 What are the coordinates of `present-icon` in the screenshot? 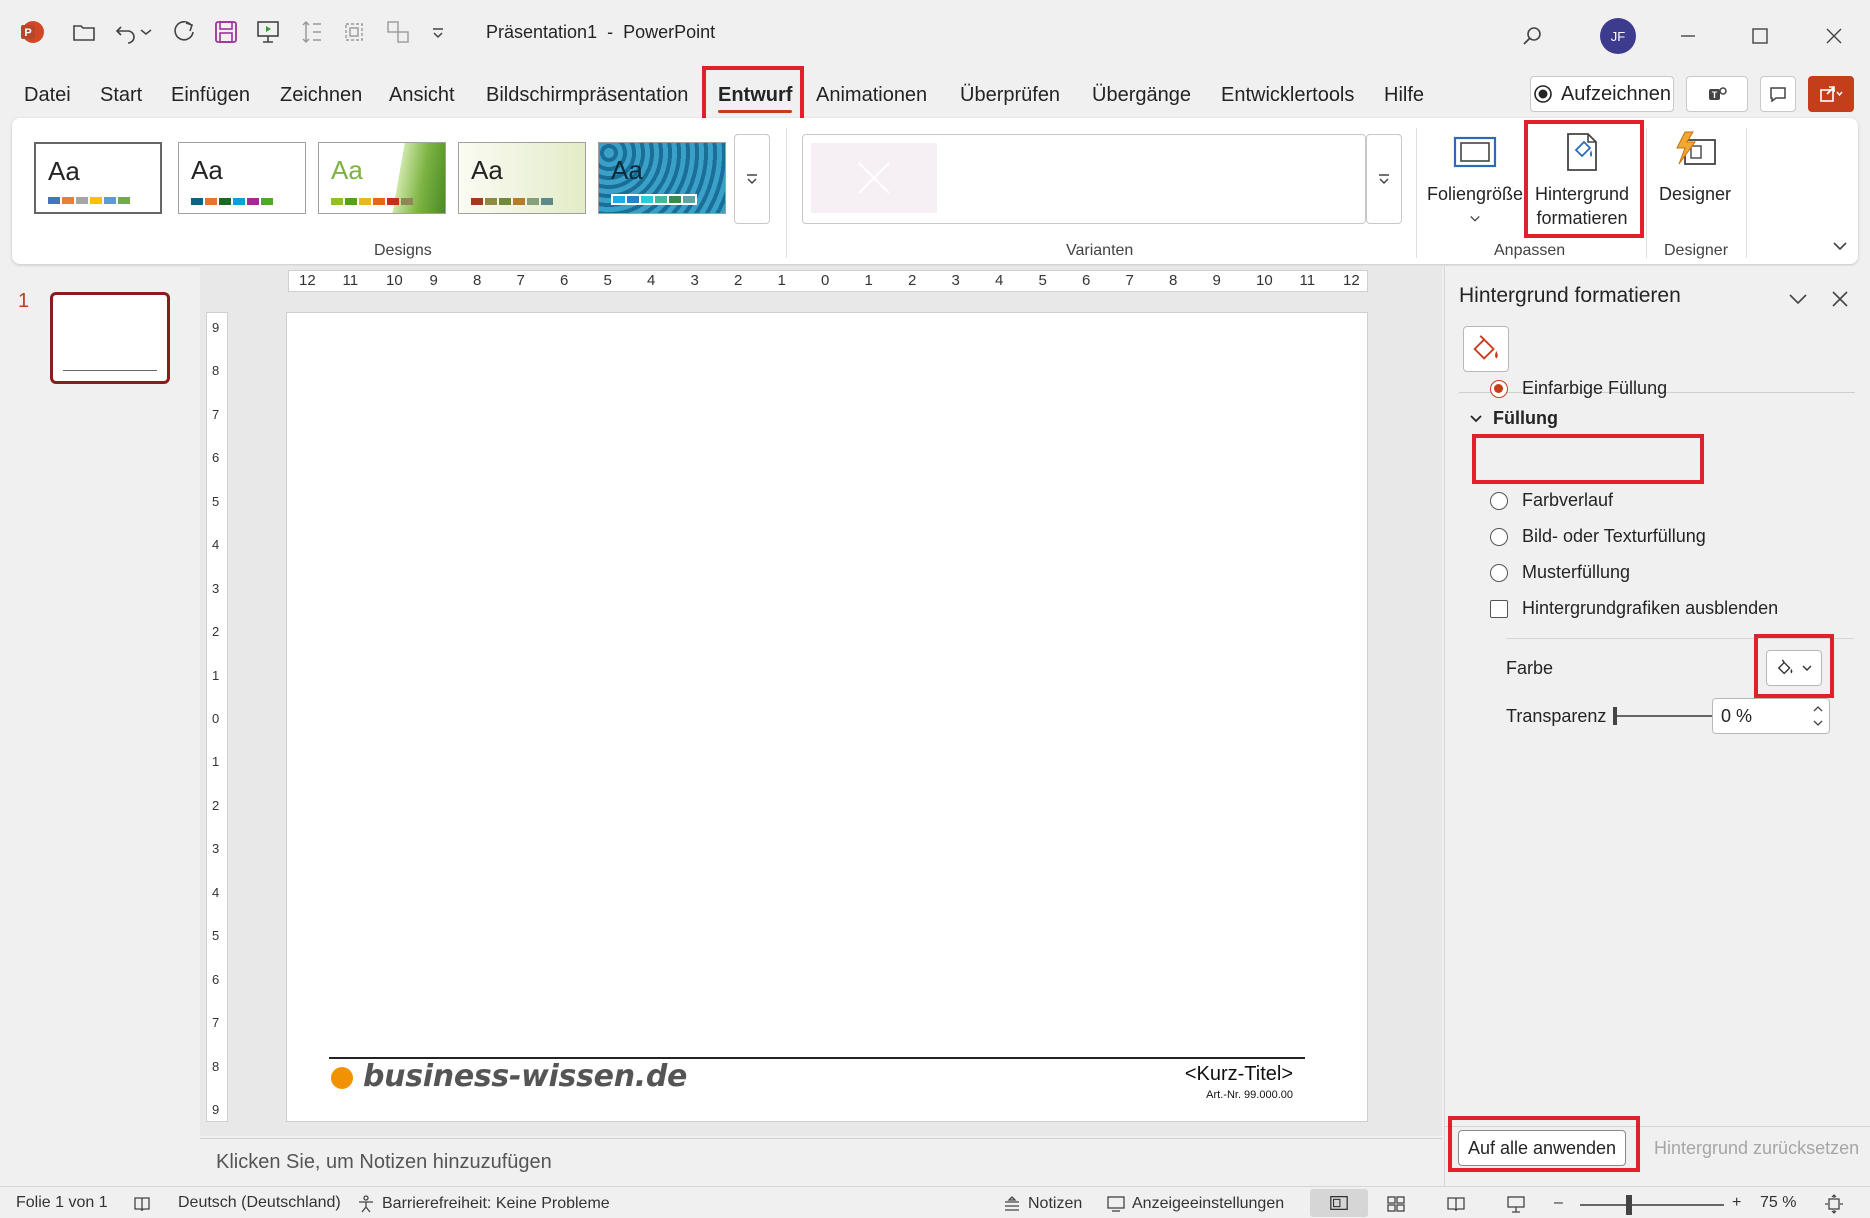 It's located at (268, 32).